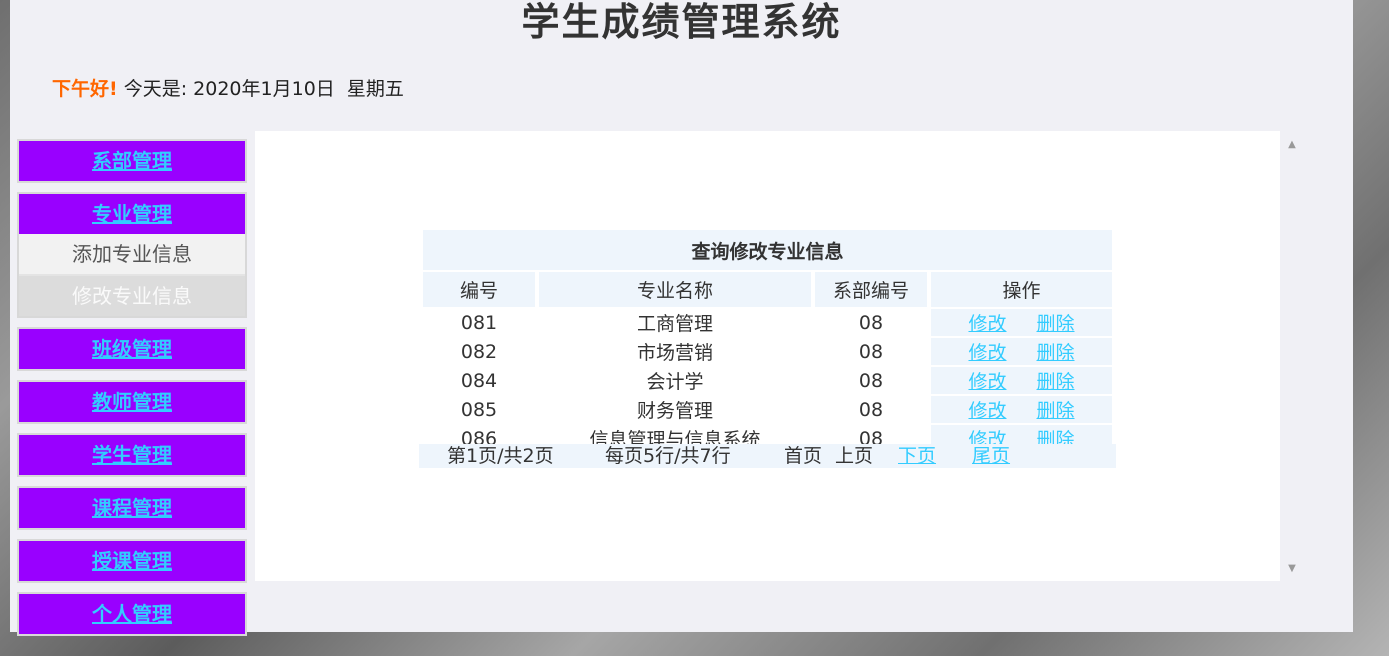 The width and height of the screenshot is (1389, 656). I want to click on cell-name: 市场营销, so click(674, 353).